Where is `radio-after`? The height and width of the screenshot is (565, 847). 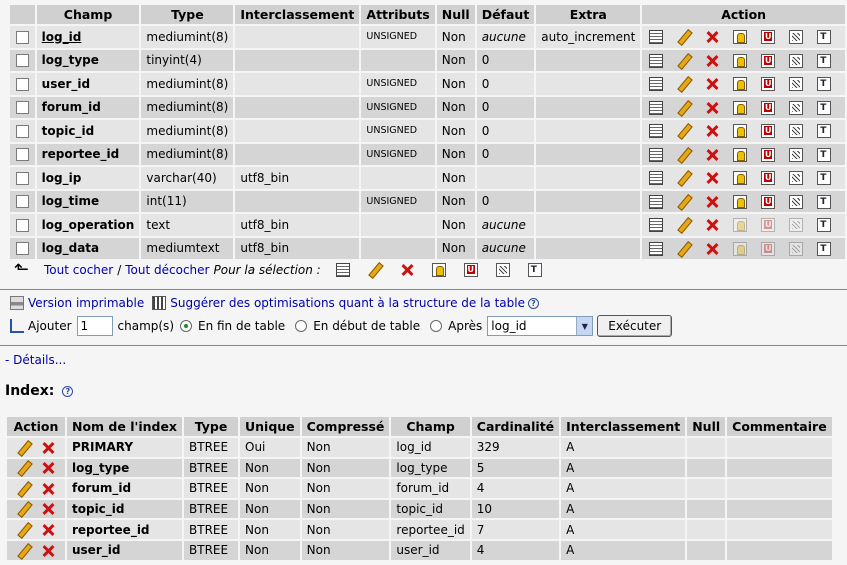
radio-after is located at coordinates (436, 326).